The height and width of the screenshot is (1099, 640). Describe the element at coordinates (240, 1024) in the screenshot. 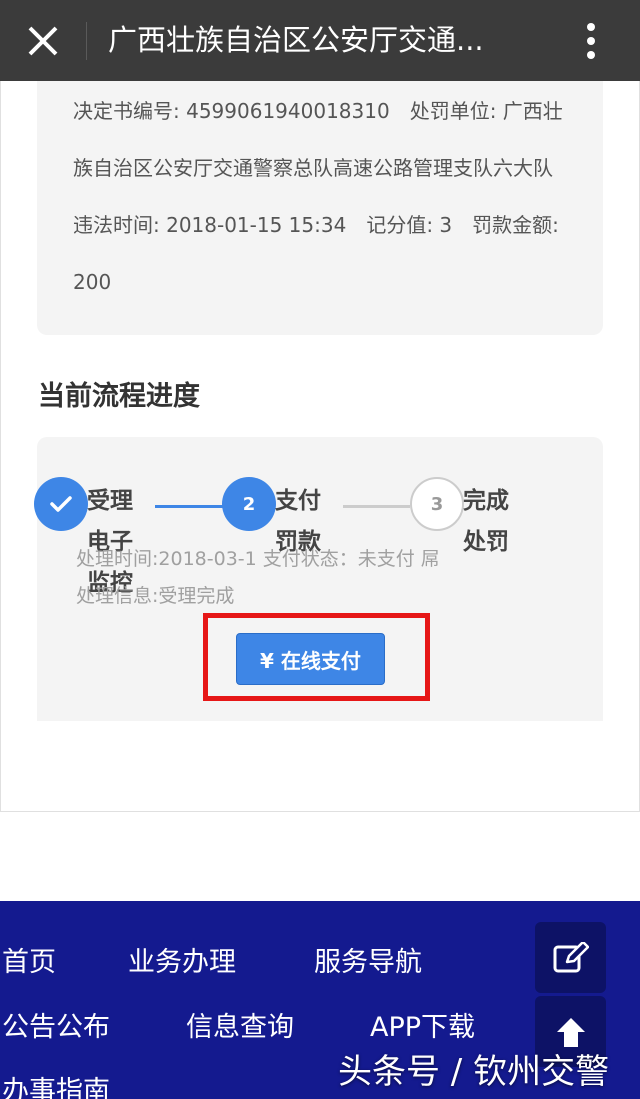

I see `nav-info-query: 信息查询` at that location.